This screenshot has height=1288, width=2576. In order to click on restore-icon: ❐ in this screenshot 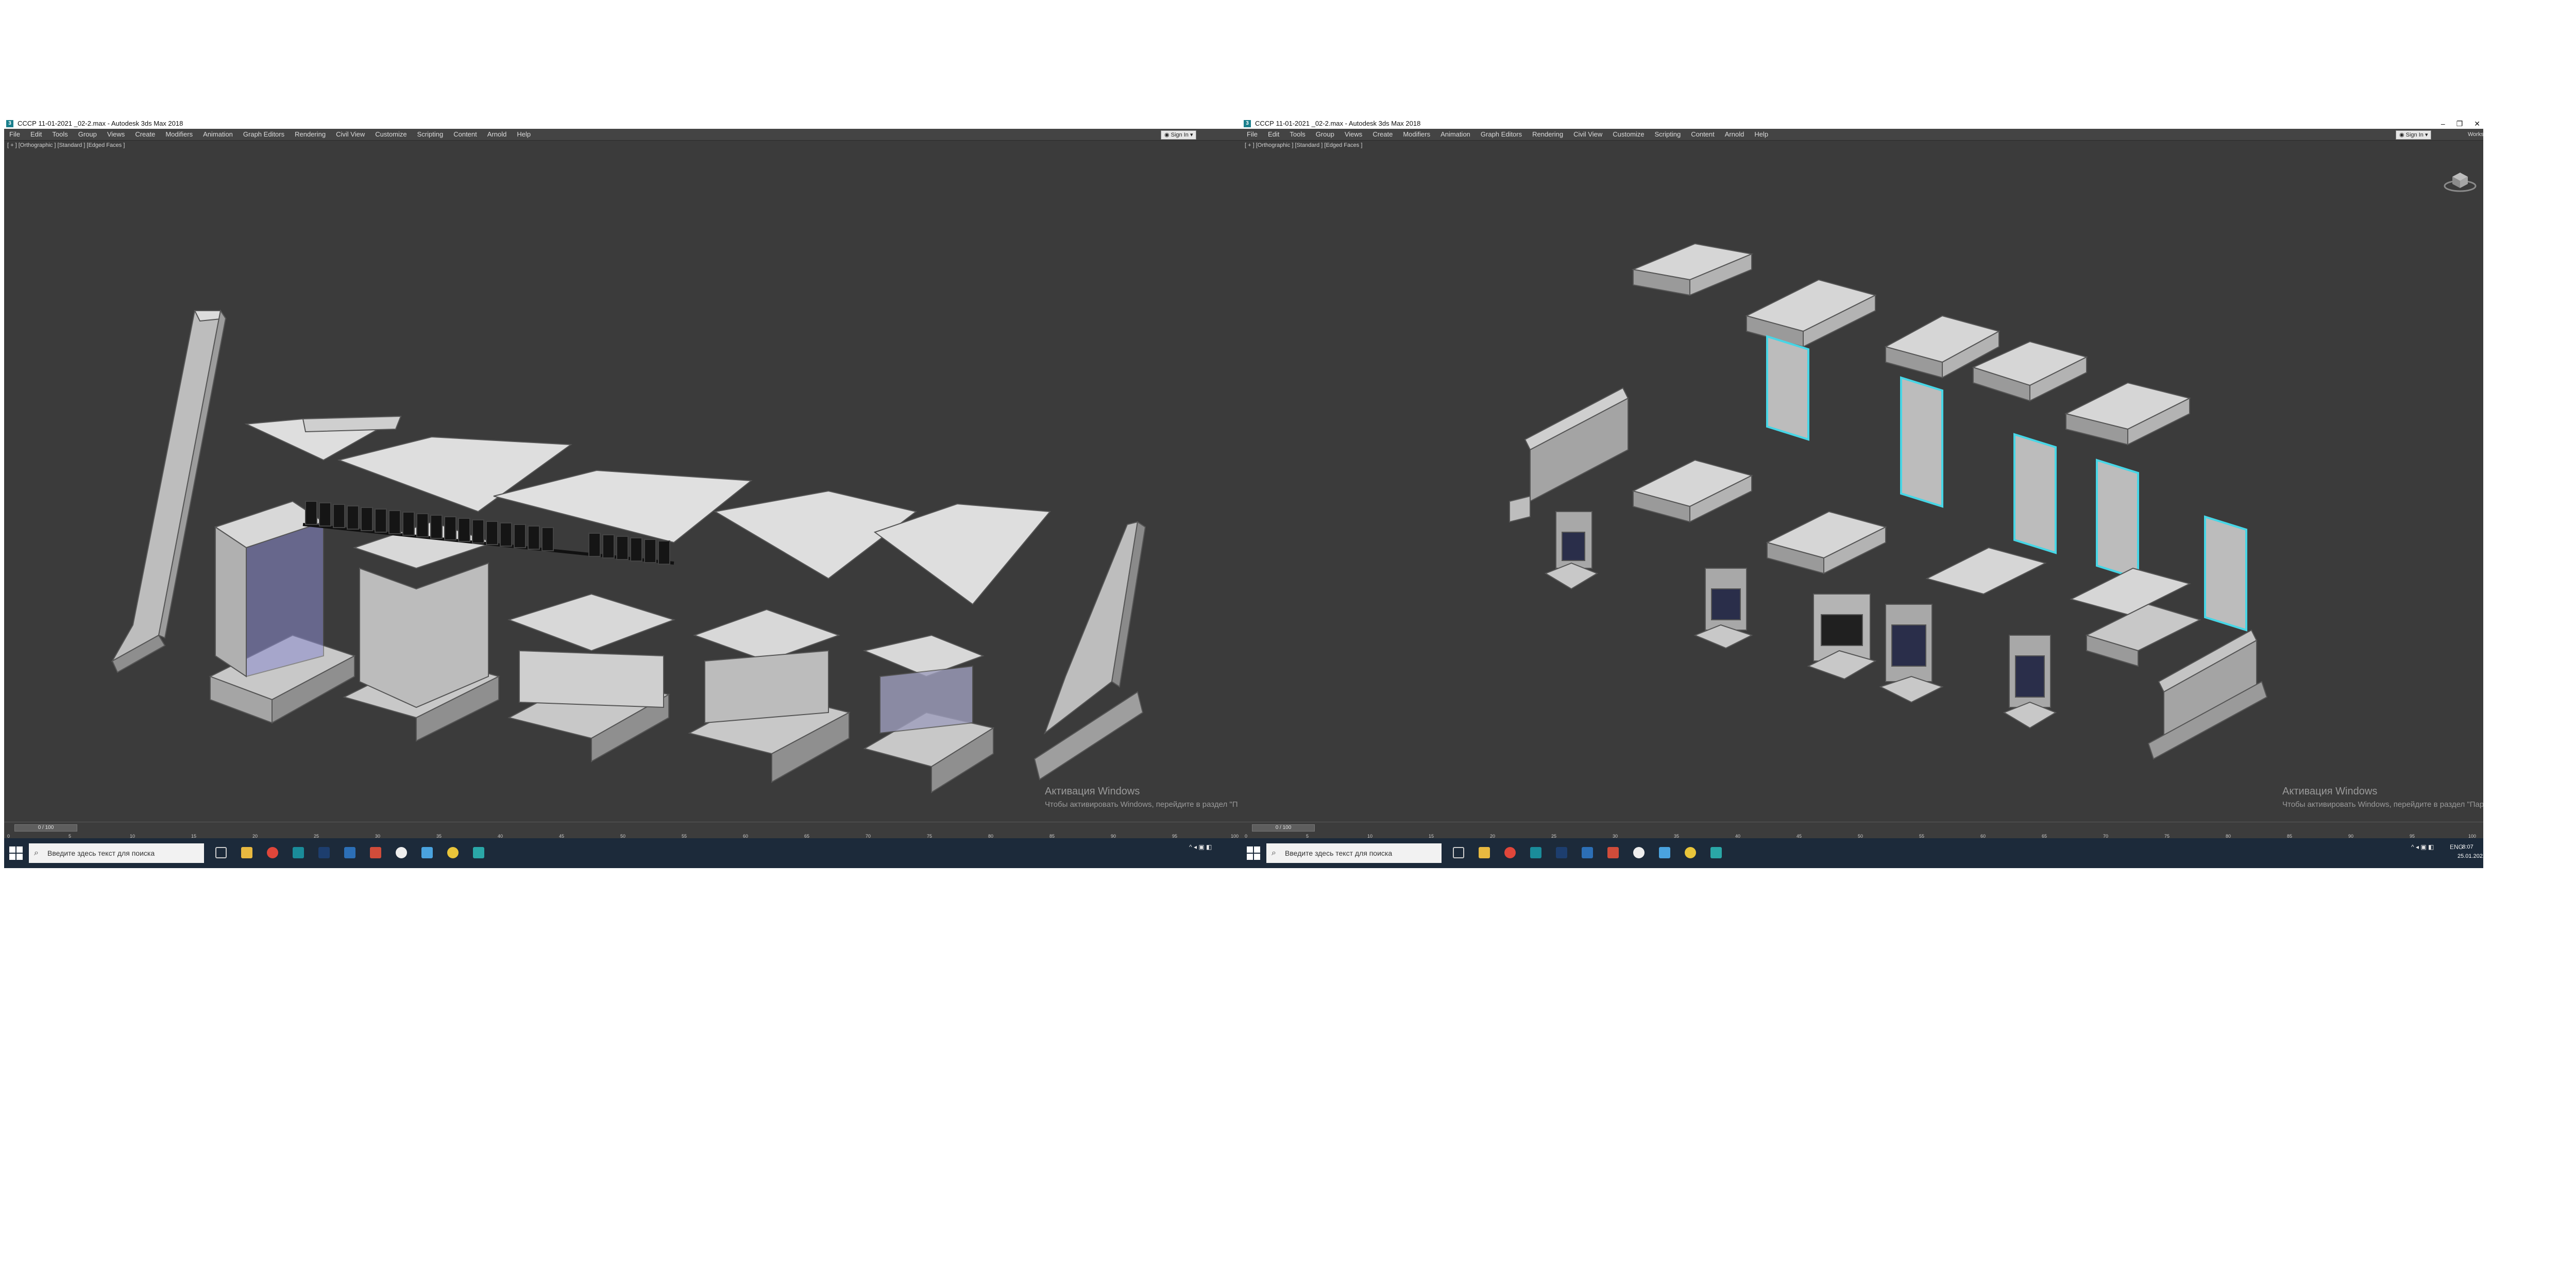, I will do `click(2459, 124)`.